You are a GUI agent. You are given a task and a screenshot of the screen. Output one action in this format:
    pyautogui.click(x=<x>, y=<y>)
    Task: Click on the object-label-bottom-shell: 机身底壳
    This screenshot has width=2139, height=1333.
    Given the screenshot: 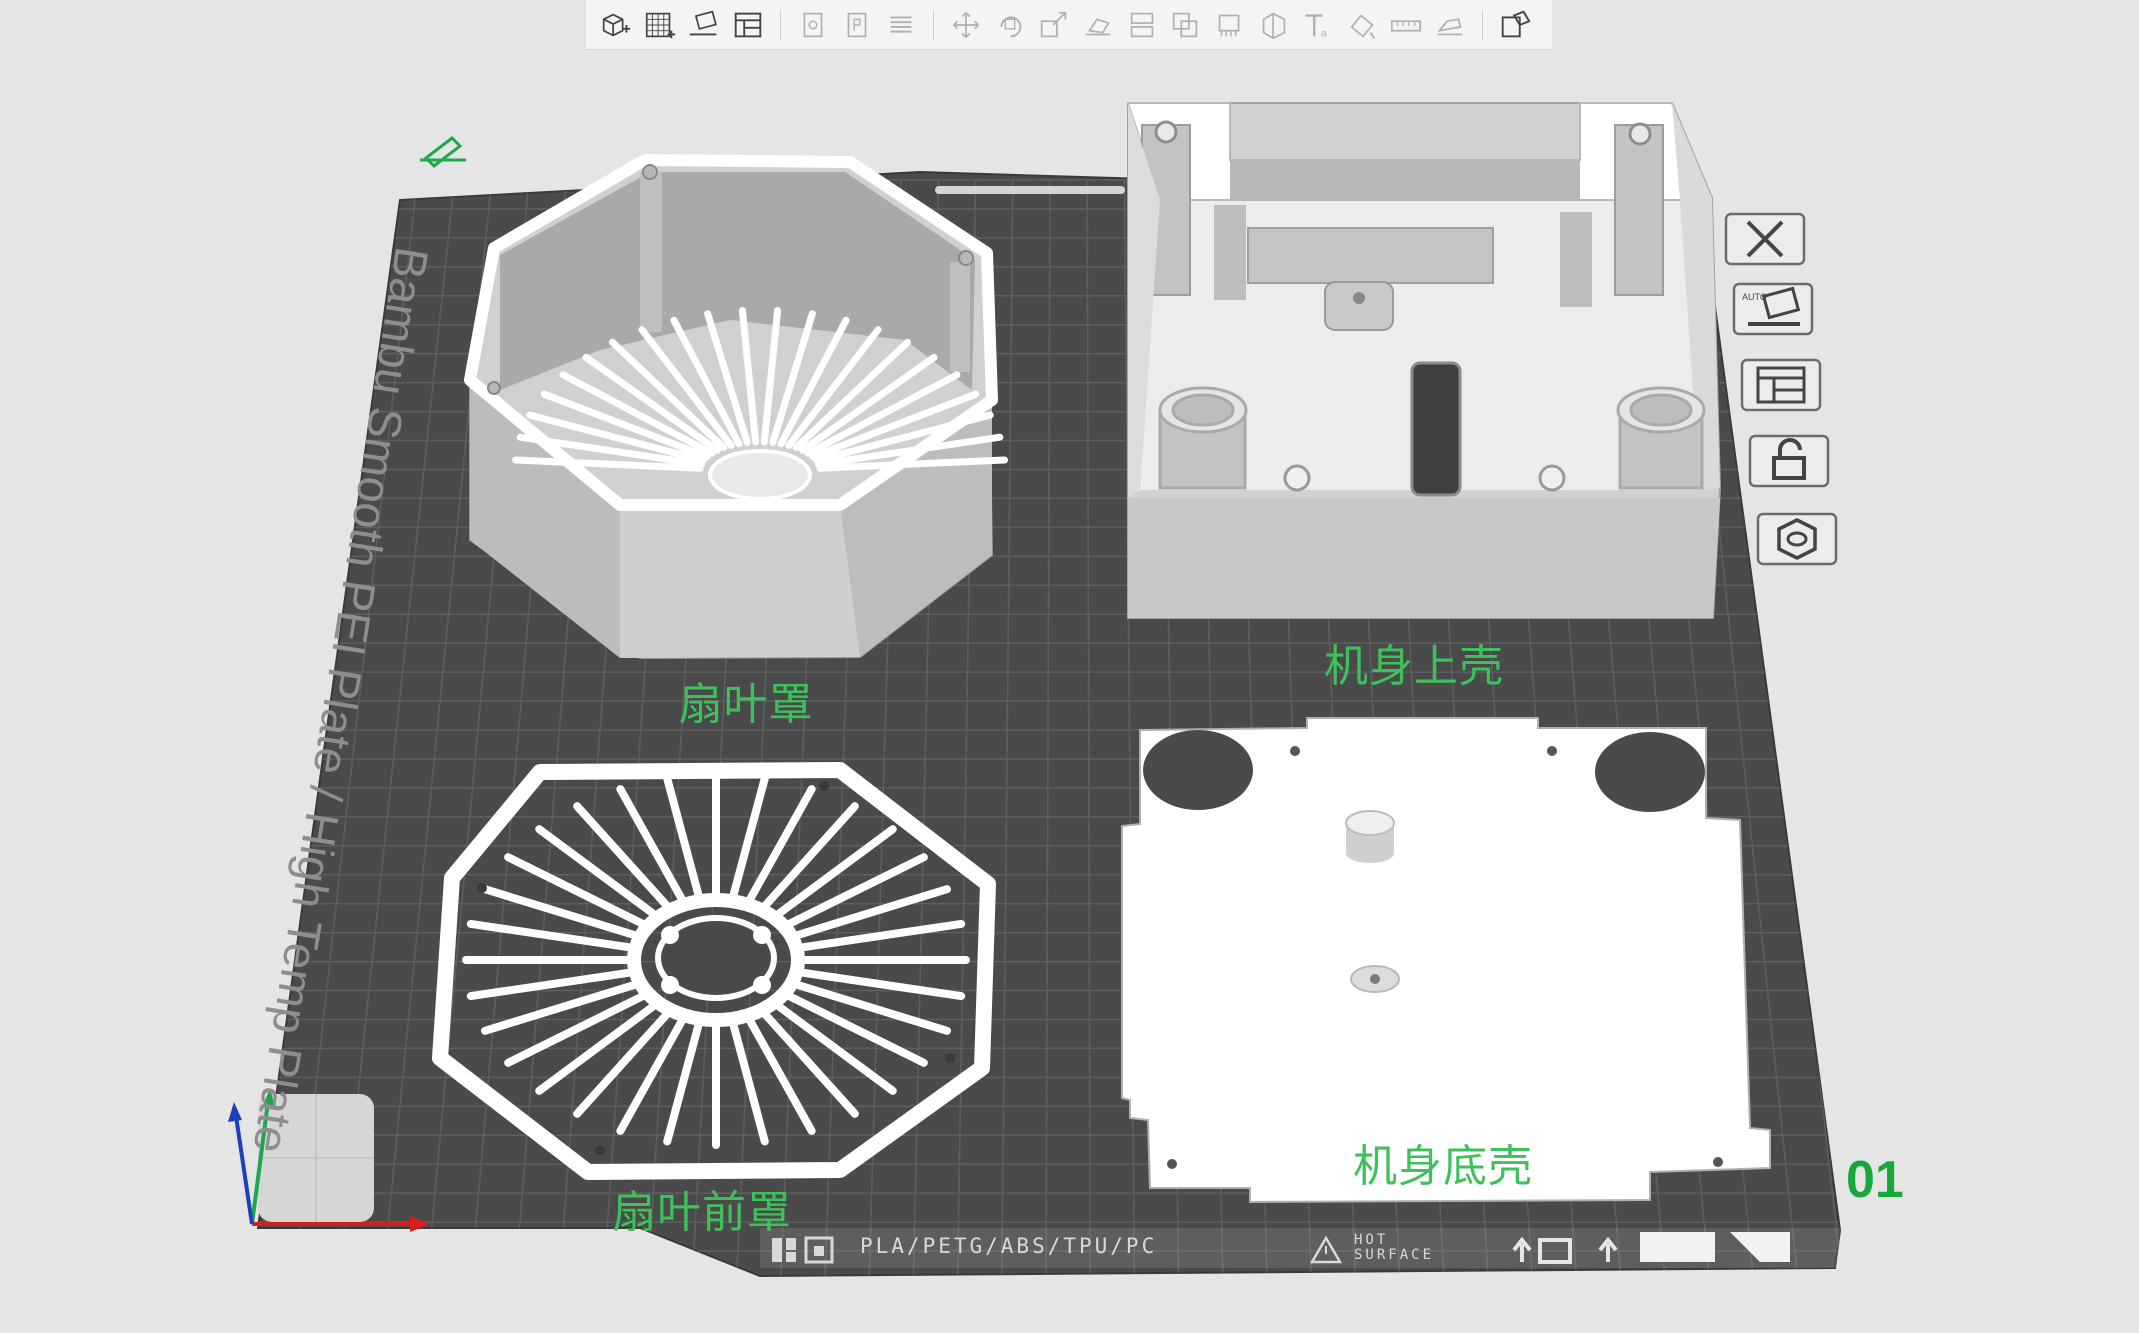 What is the action you would take?
    pyautogui.click(x=1443, y=1162)
    